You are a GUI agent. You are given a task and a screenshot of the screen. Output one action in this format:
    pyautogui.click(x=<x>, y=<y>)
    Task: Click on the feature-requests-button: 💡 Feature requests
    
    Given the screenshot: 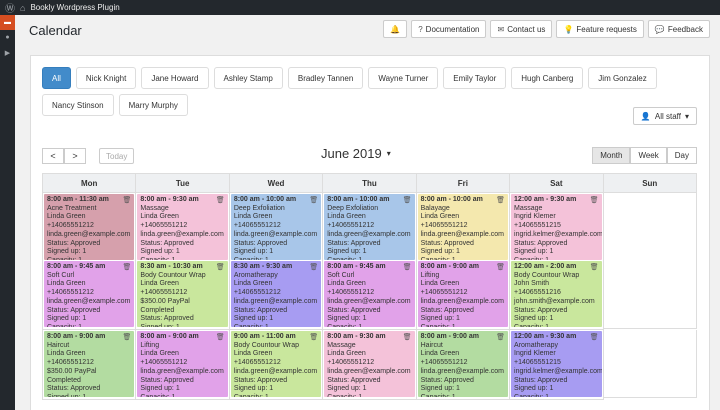 What is the action you would take?
    pyautogui.click(x=600, y=29)
    